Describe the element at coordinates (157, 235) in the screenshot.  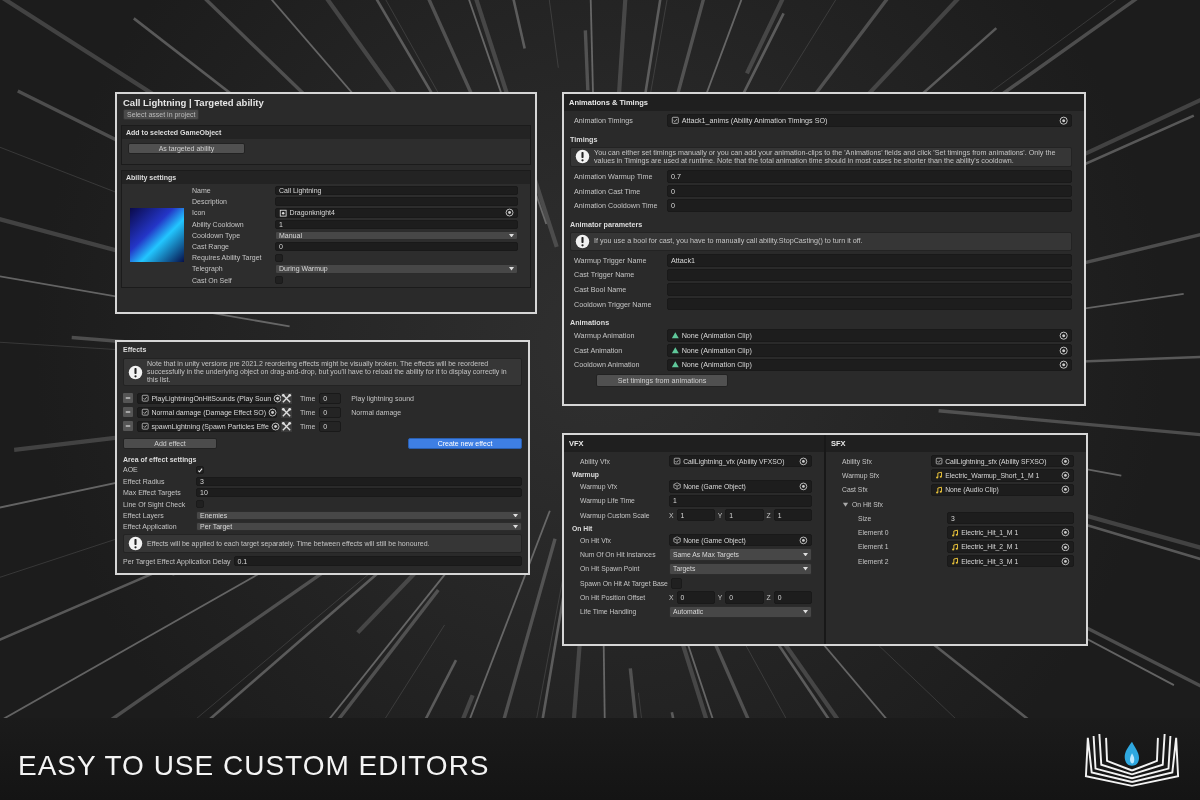
I see `ability-icon-picture` at that location.